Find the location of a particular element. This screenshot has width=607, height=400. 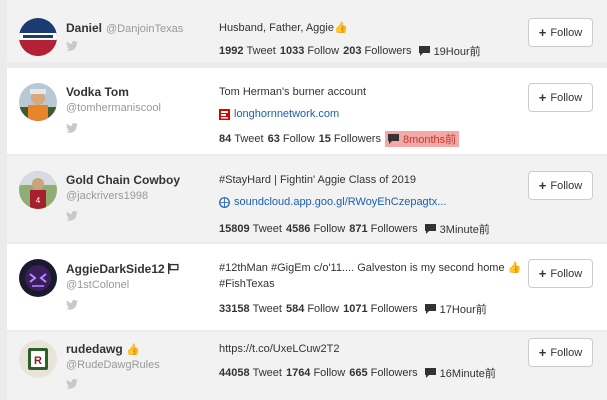

followers-count: 665 is located at coordinates (358, 373).